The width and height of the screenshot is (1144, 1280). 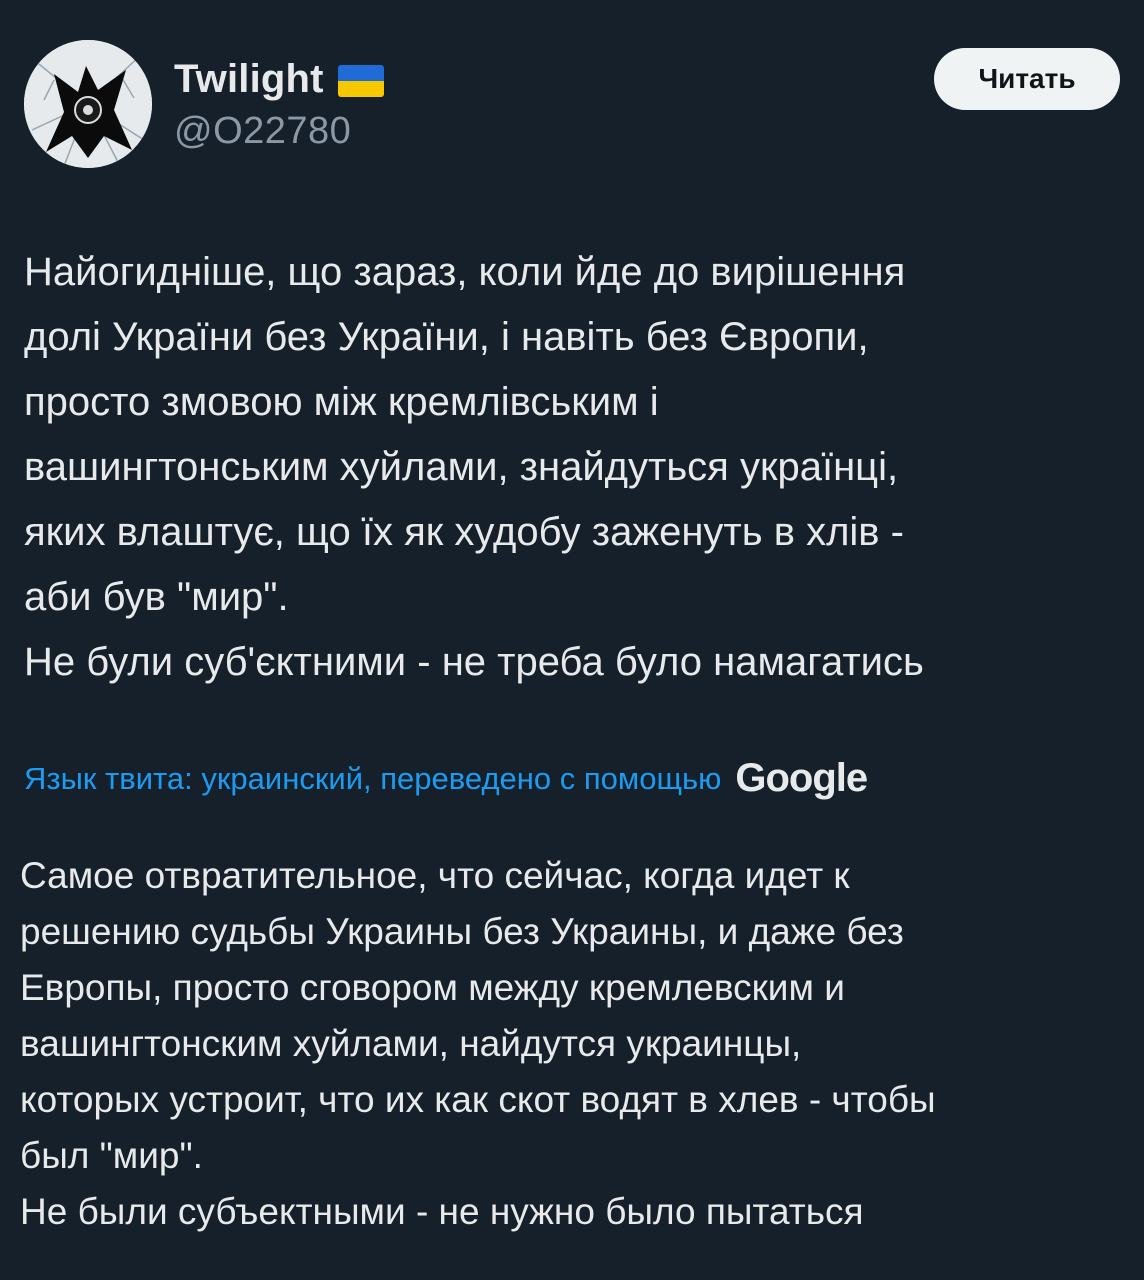 I want to click on avatar-image, so click(x=88, y=104).